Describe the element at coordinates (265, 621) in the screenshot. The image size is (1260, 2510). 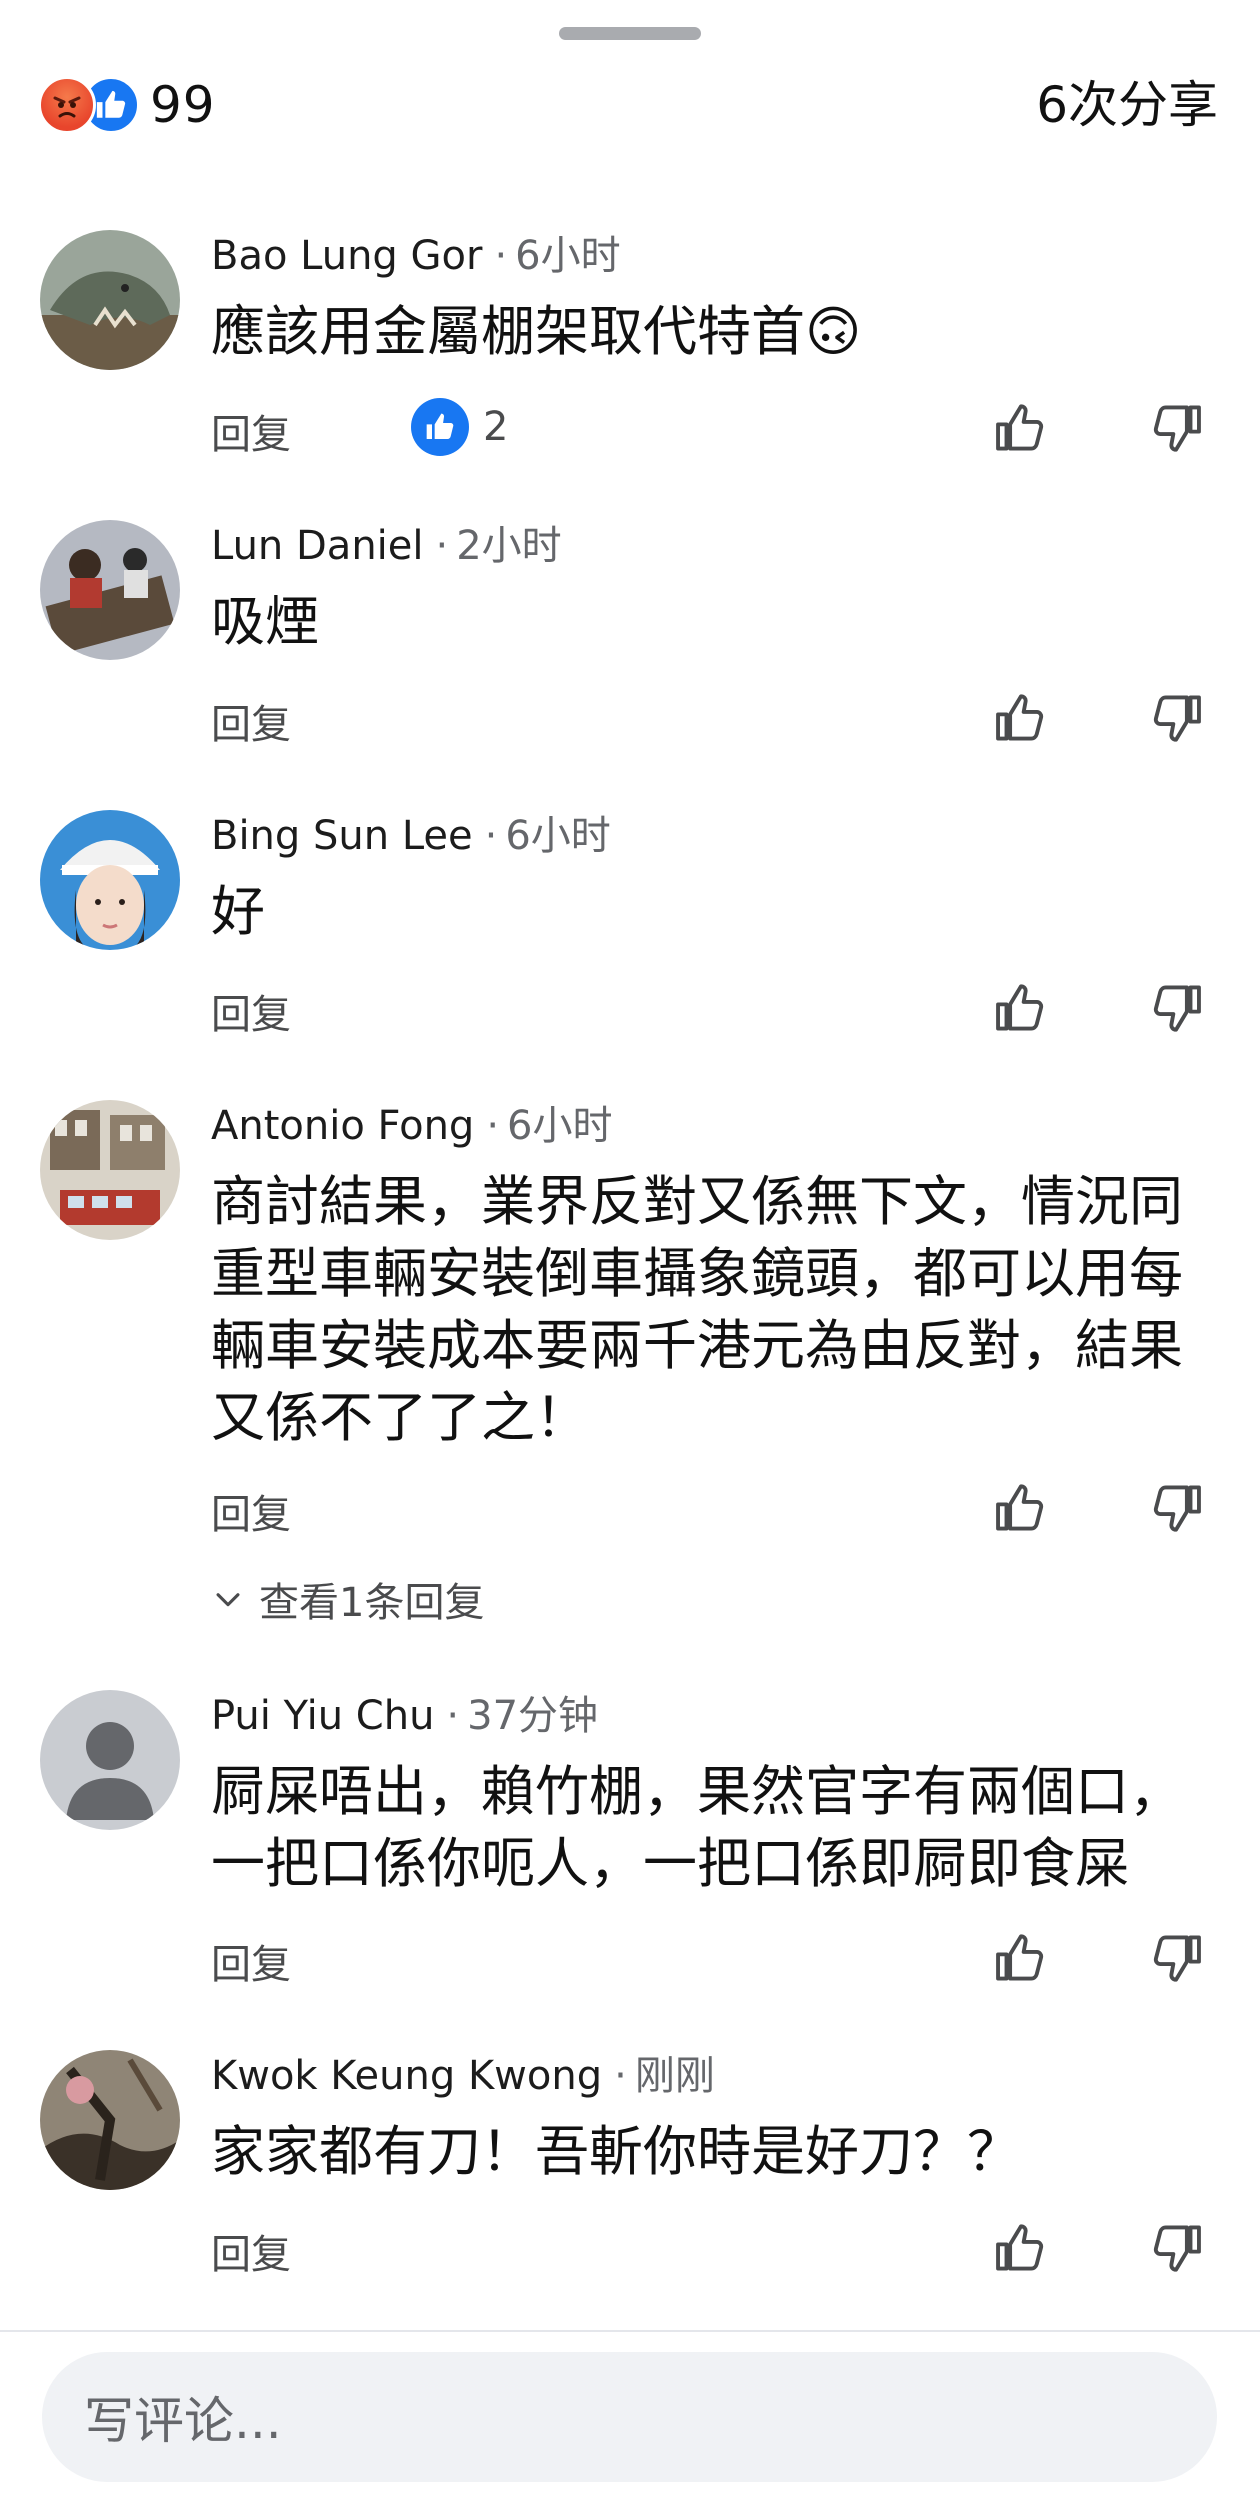
I see `comment-text: 吸煙` at that location.